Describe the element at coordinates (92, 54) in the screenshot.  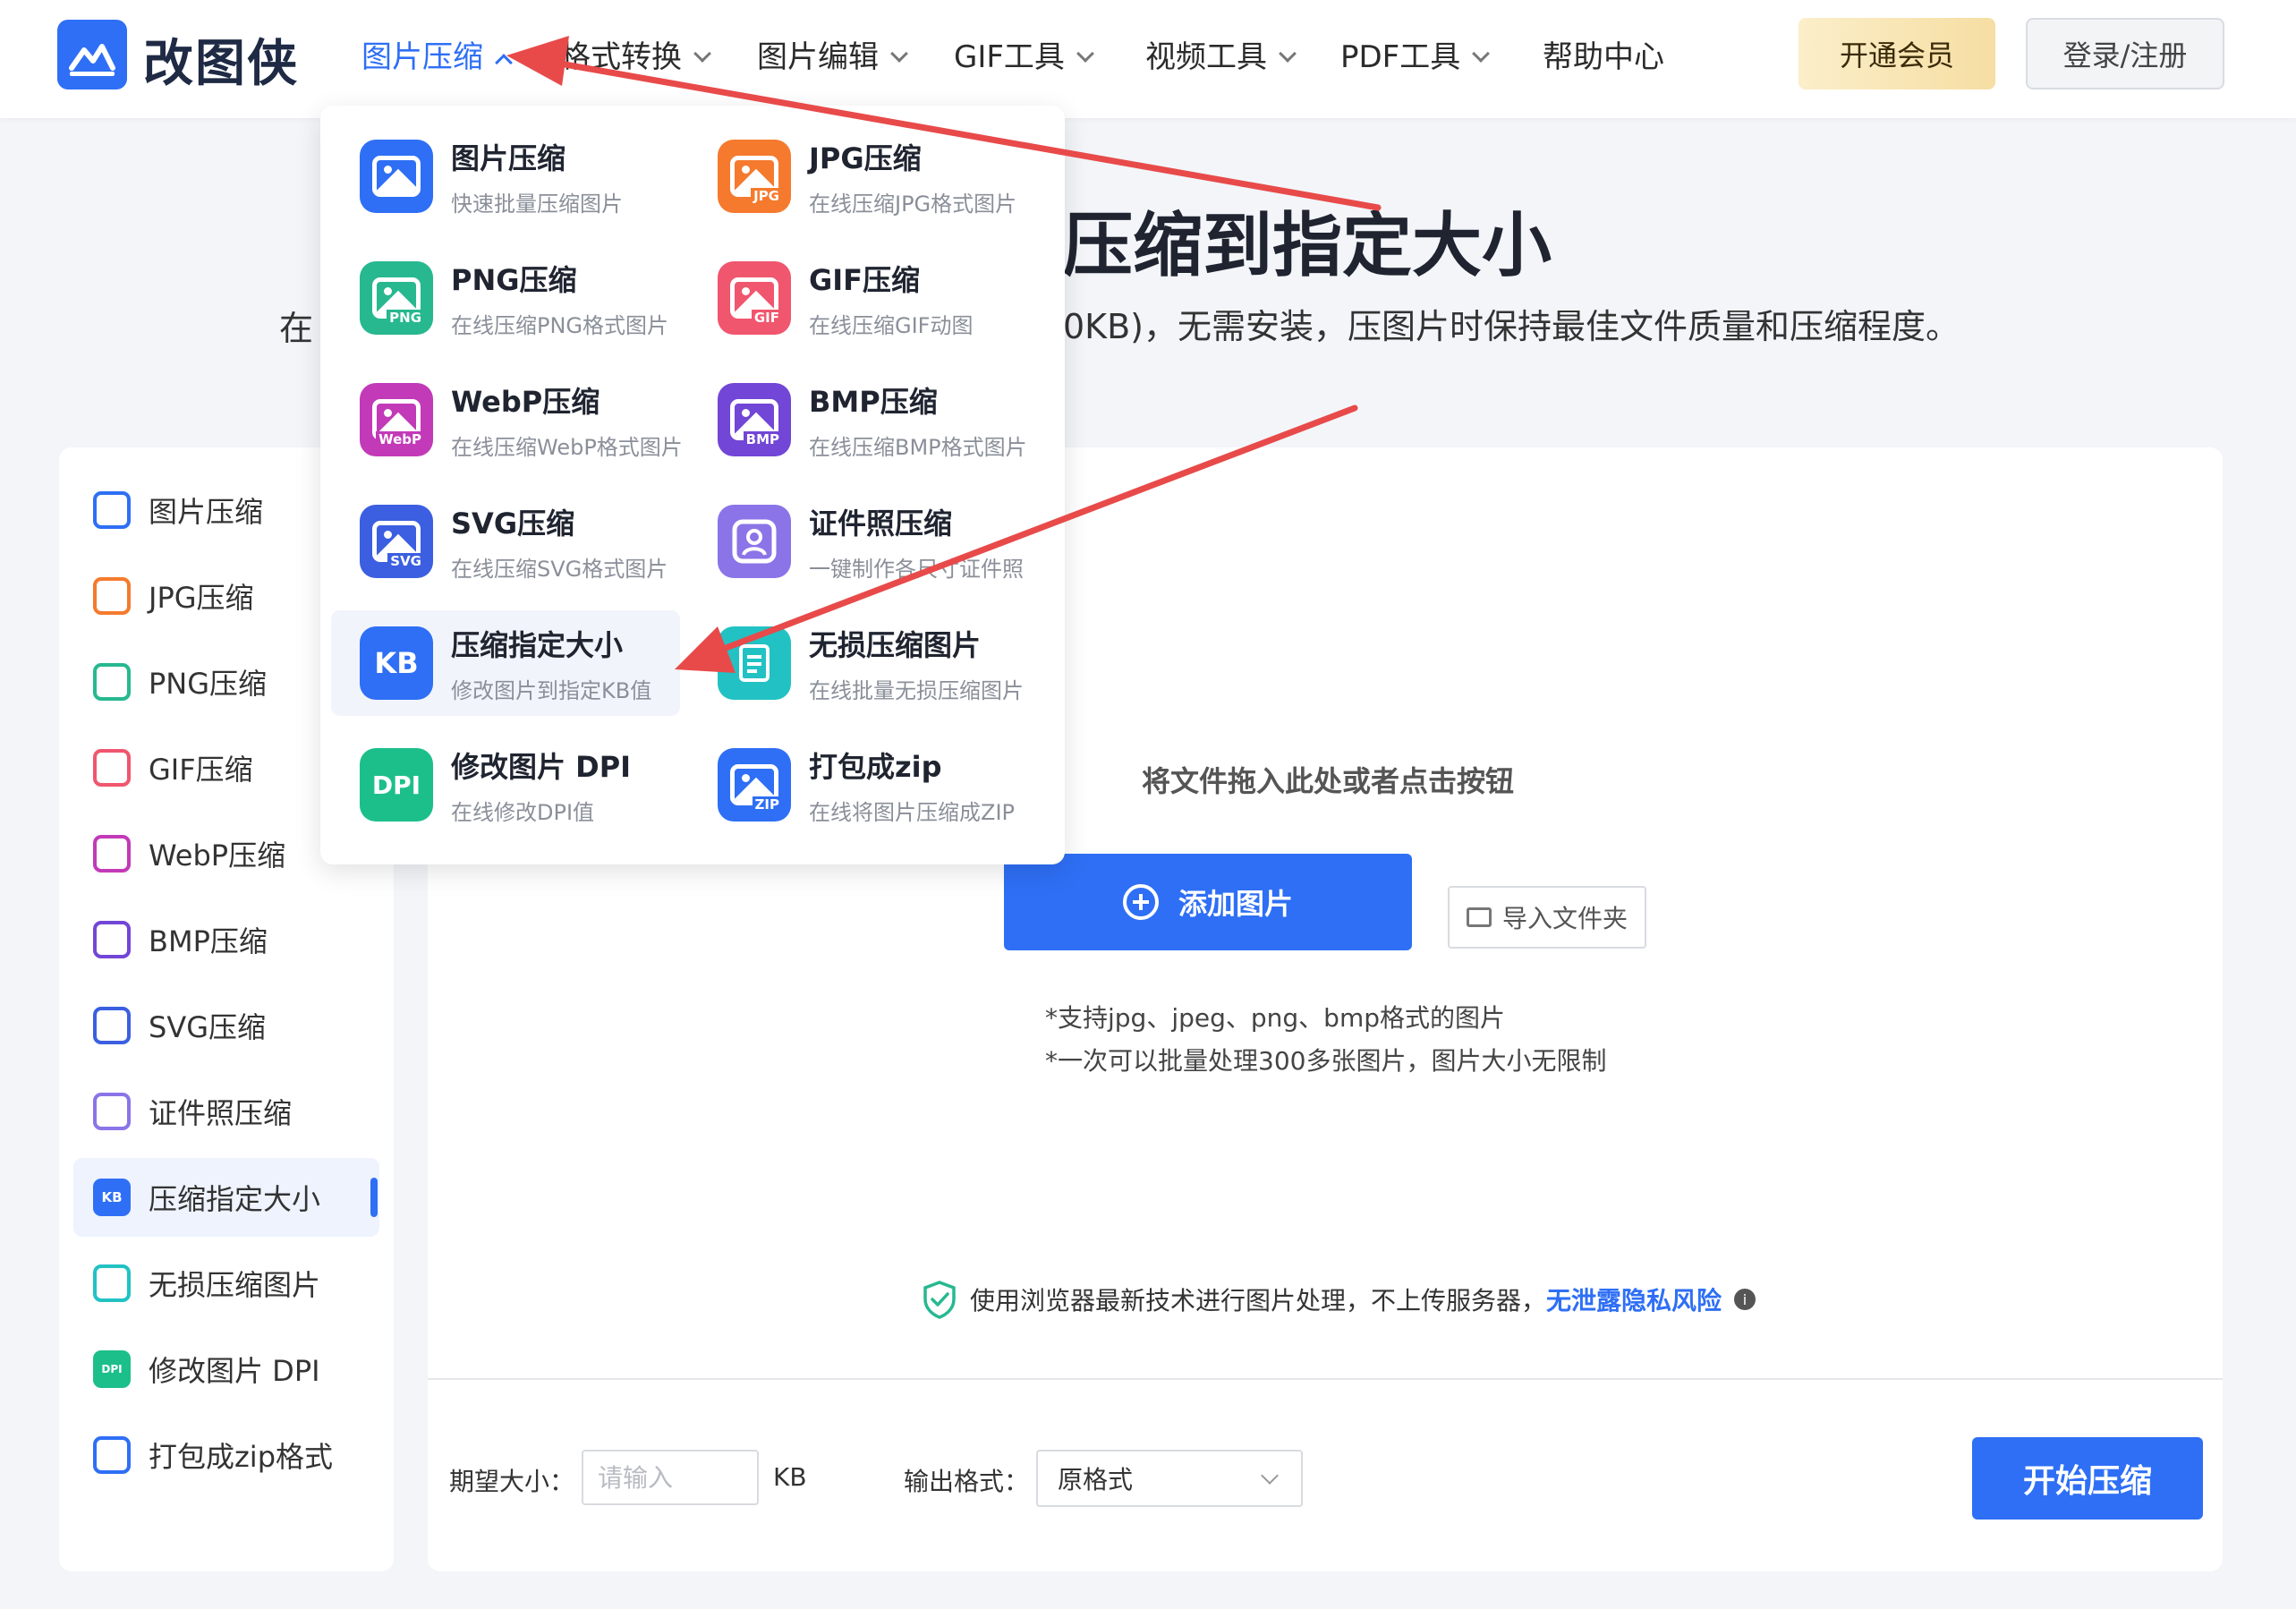
I see `logo-icon` at that location.